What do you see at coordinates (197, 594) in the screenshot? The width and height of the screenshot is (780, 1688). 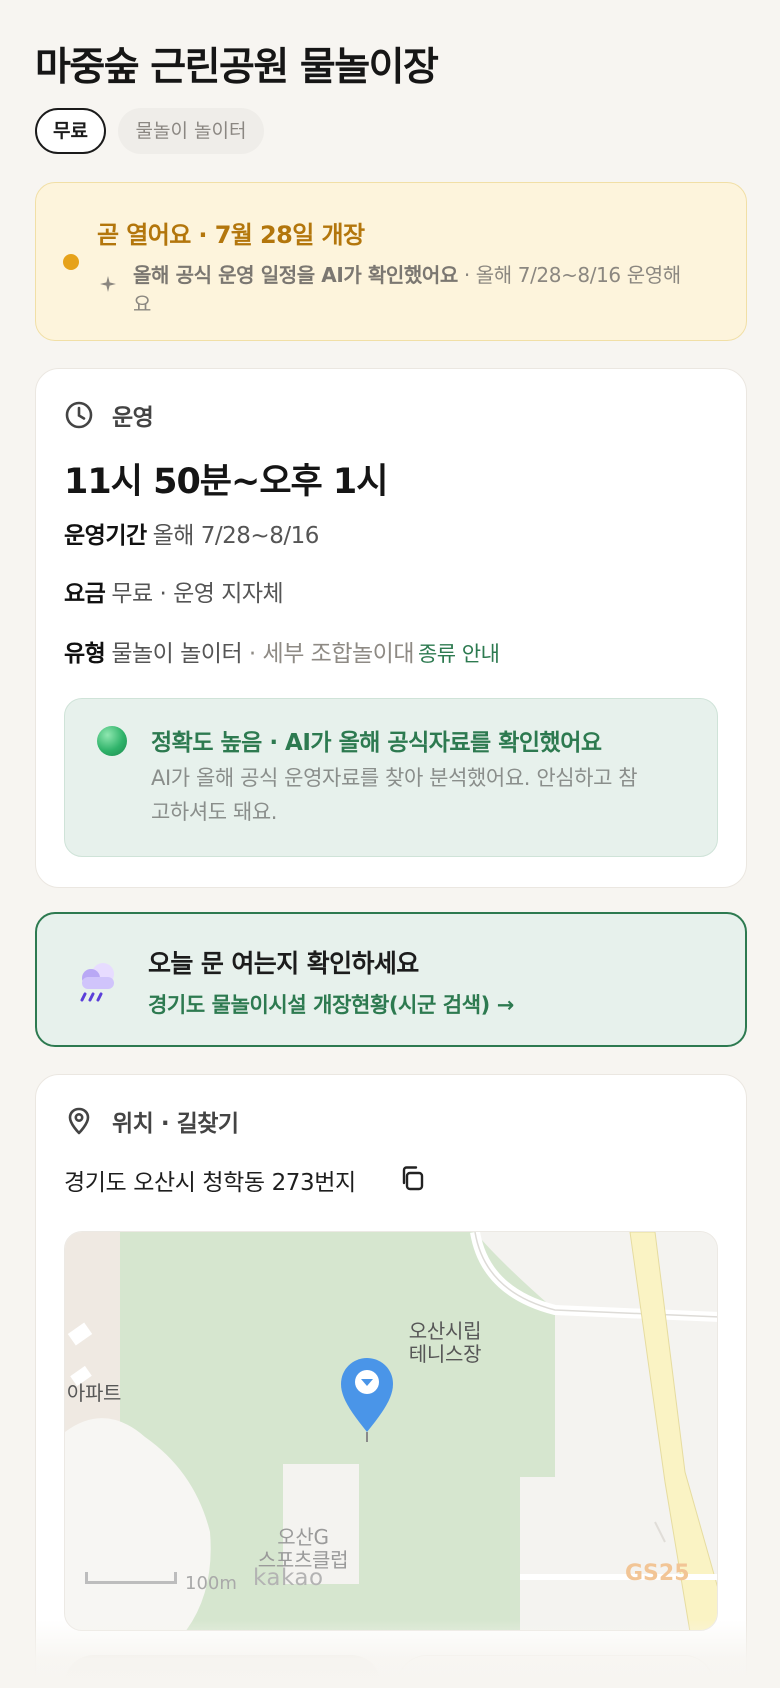 I see `fee-value: 무료 · 운영 지자체` at bounding box center [197, 594].